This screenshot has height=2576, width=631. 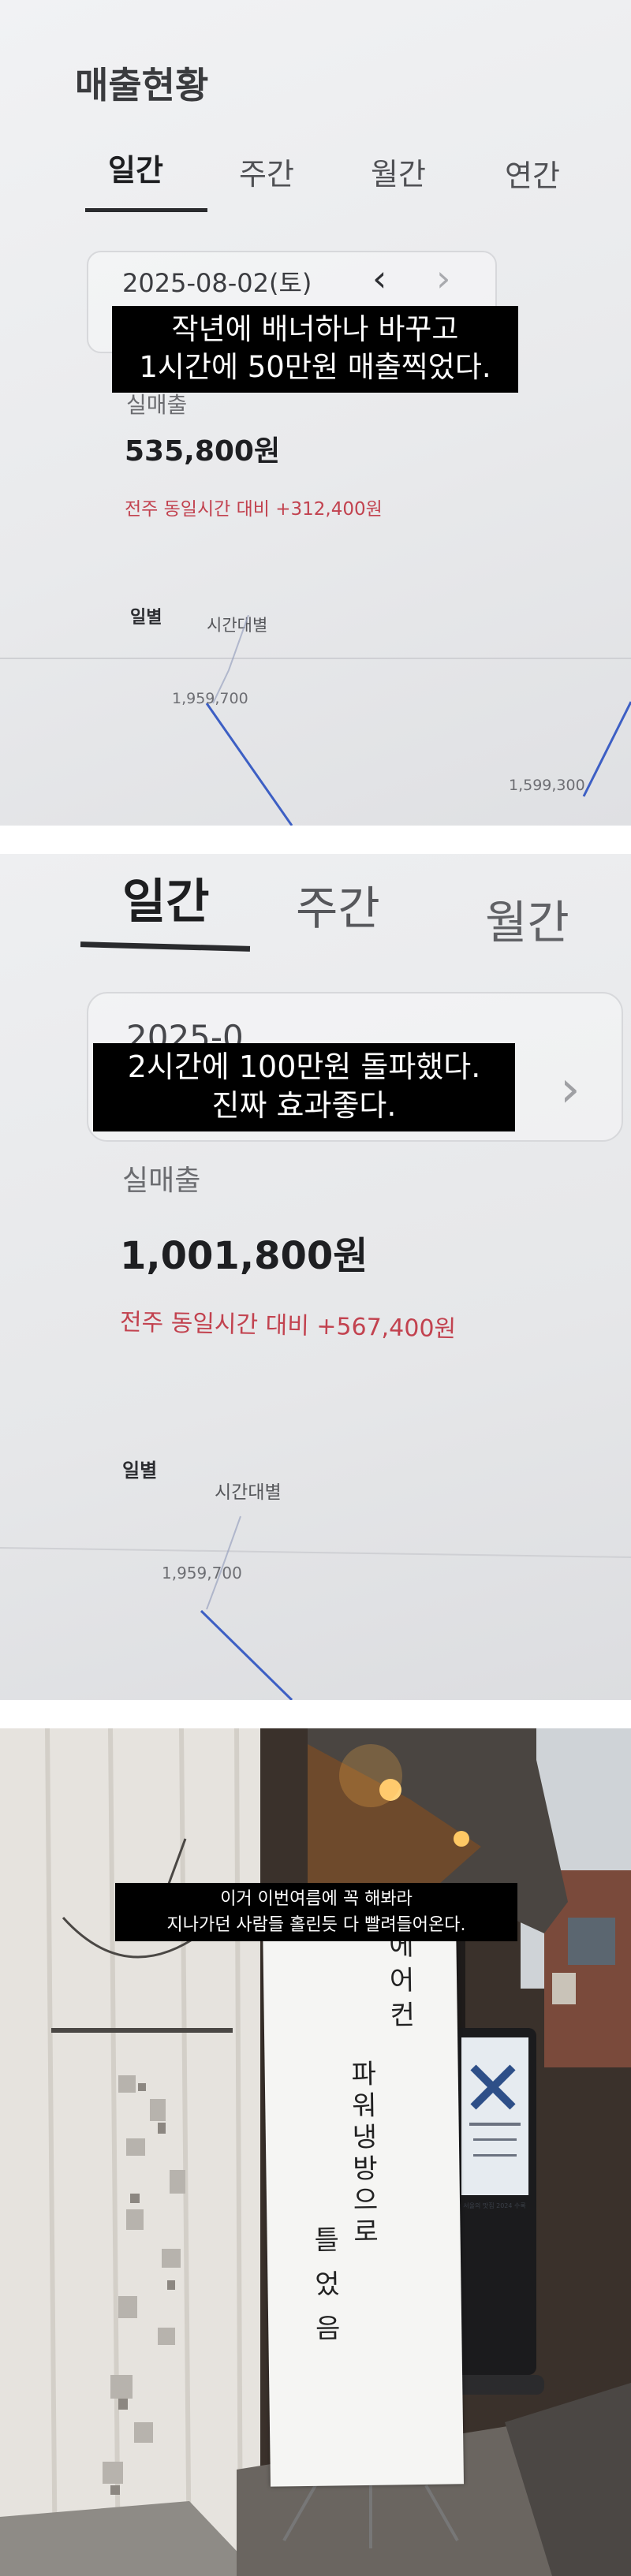 What do you see at coordinates (304, 1066) in the screenshot?
I see `caption-line: 2시간에 100만원 돌파했다.` at bounding box center [304, 1066].